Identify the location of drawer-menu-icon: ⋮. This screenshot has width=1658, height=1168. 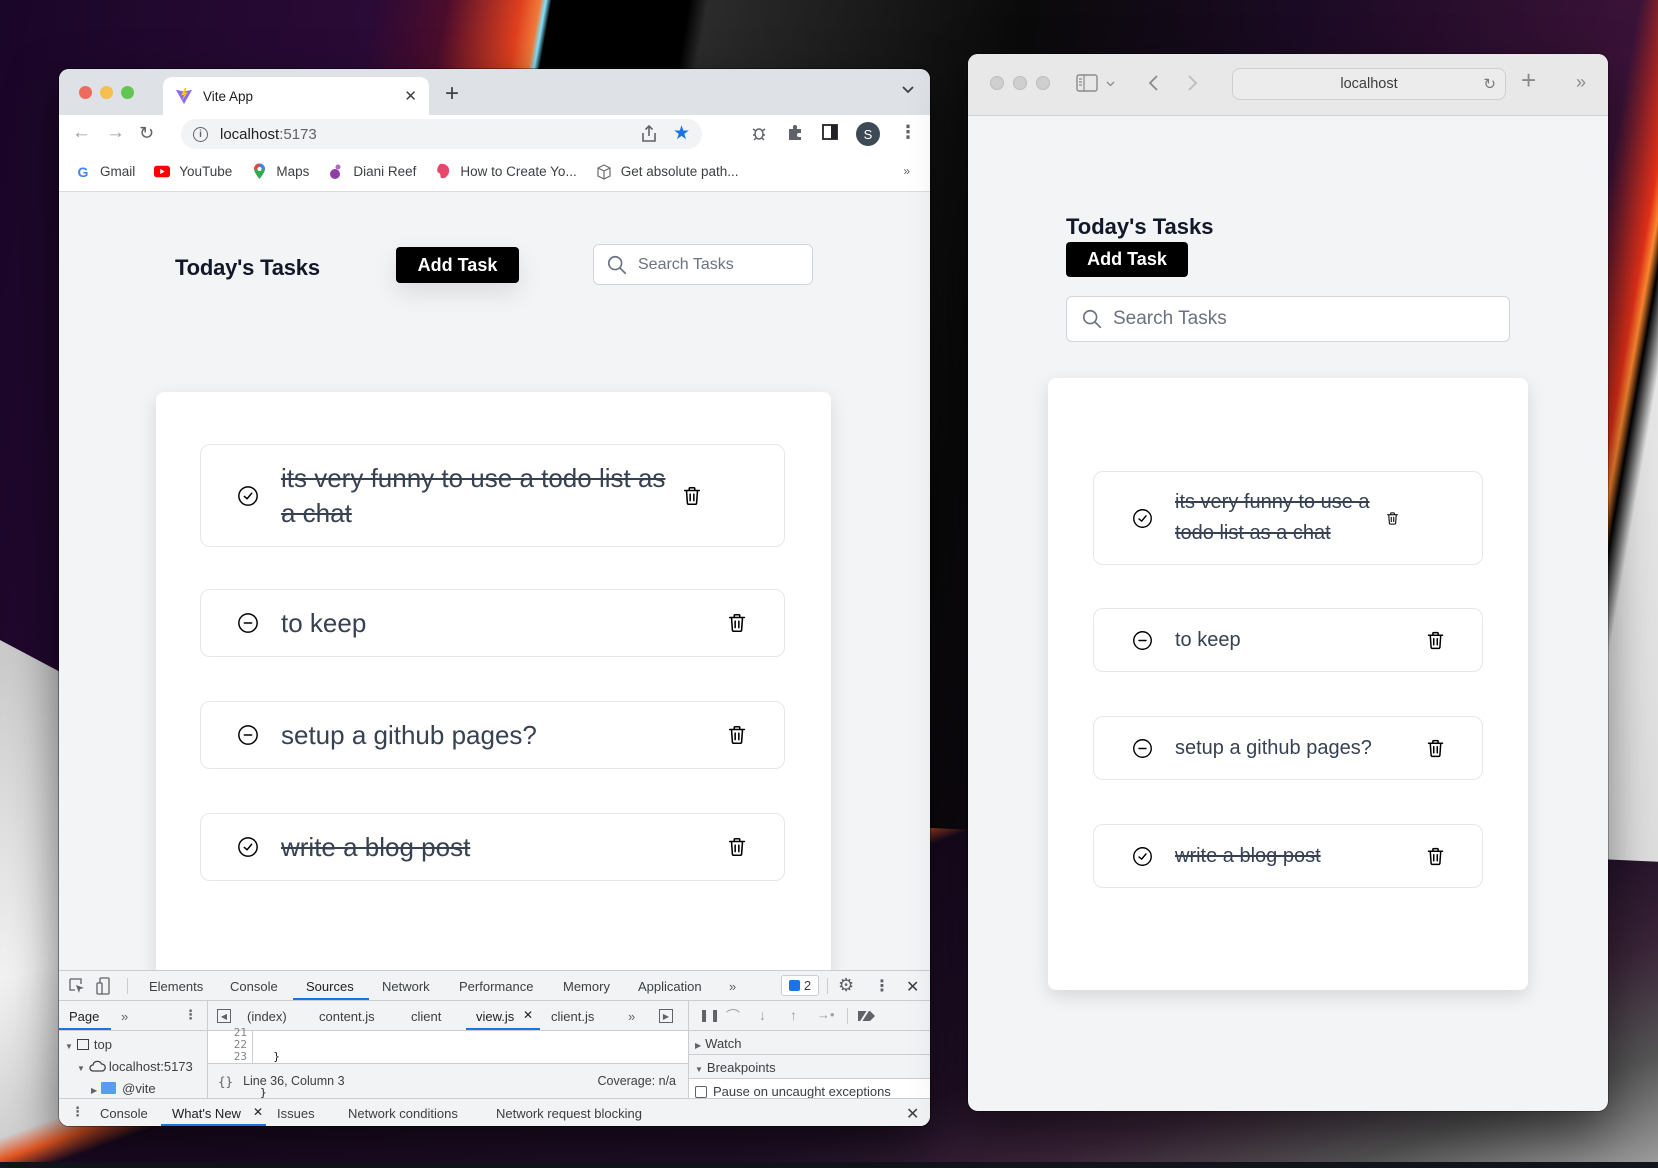
(77, 1112).